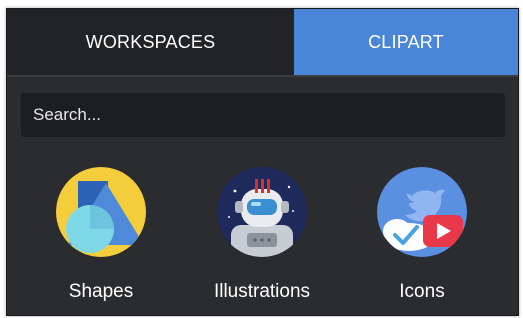 Image resolution: width=523 pixels, height=318 pixels. What do you see at coordinates (422, 212) in the screenshot?
I see `bird-play-icon` at bounding box center [422, 212].